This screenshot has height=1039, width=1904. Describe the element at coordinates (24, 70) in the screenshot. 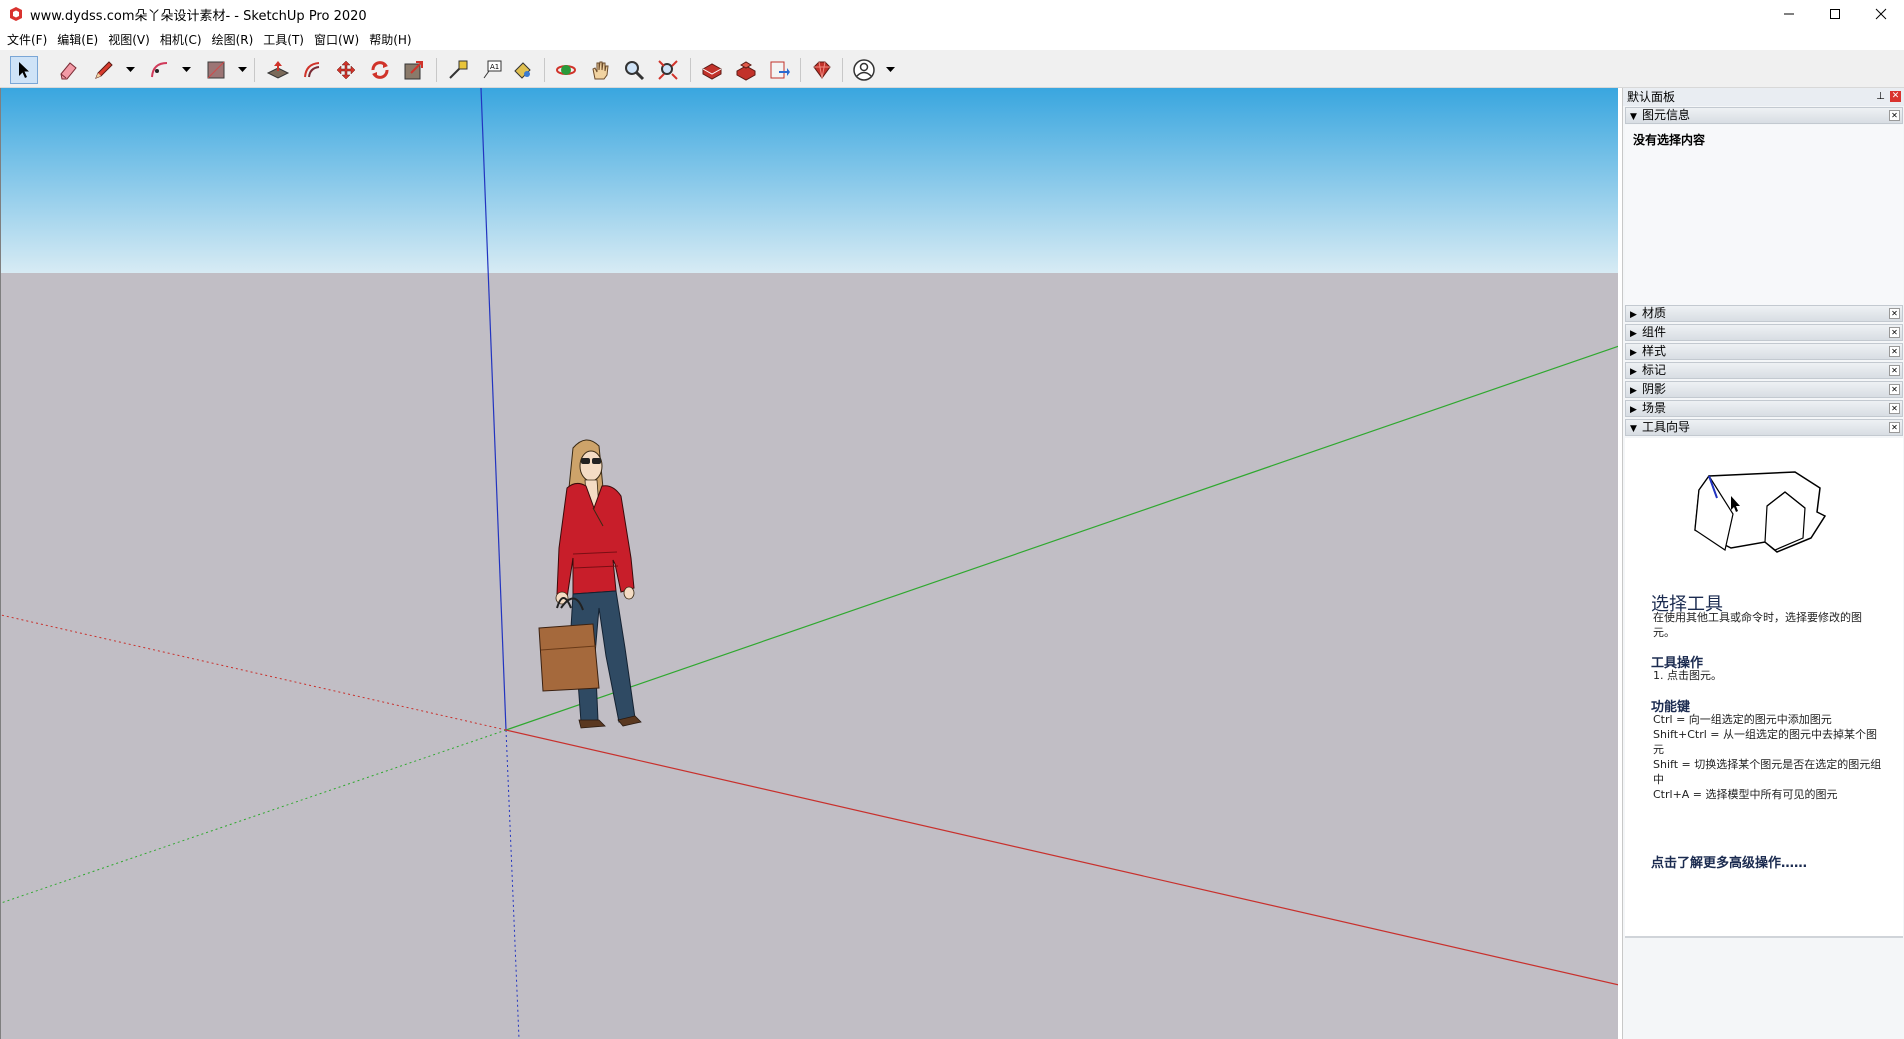

I see `select-tool-icon` at that location.